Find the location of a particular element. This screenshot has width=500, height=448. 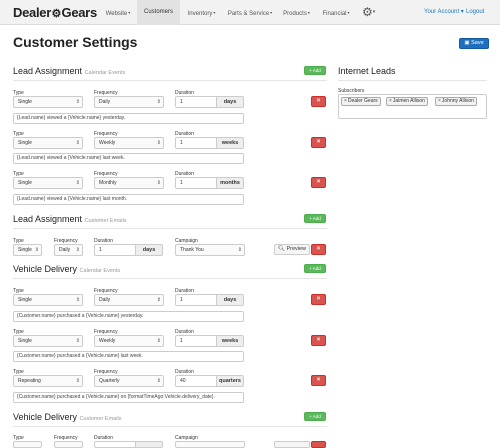

frequency-select is located at coordinates (68, 444).